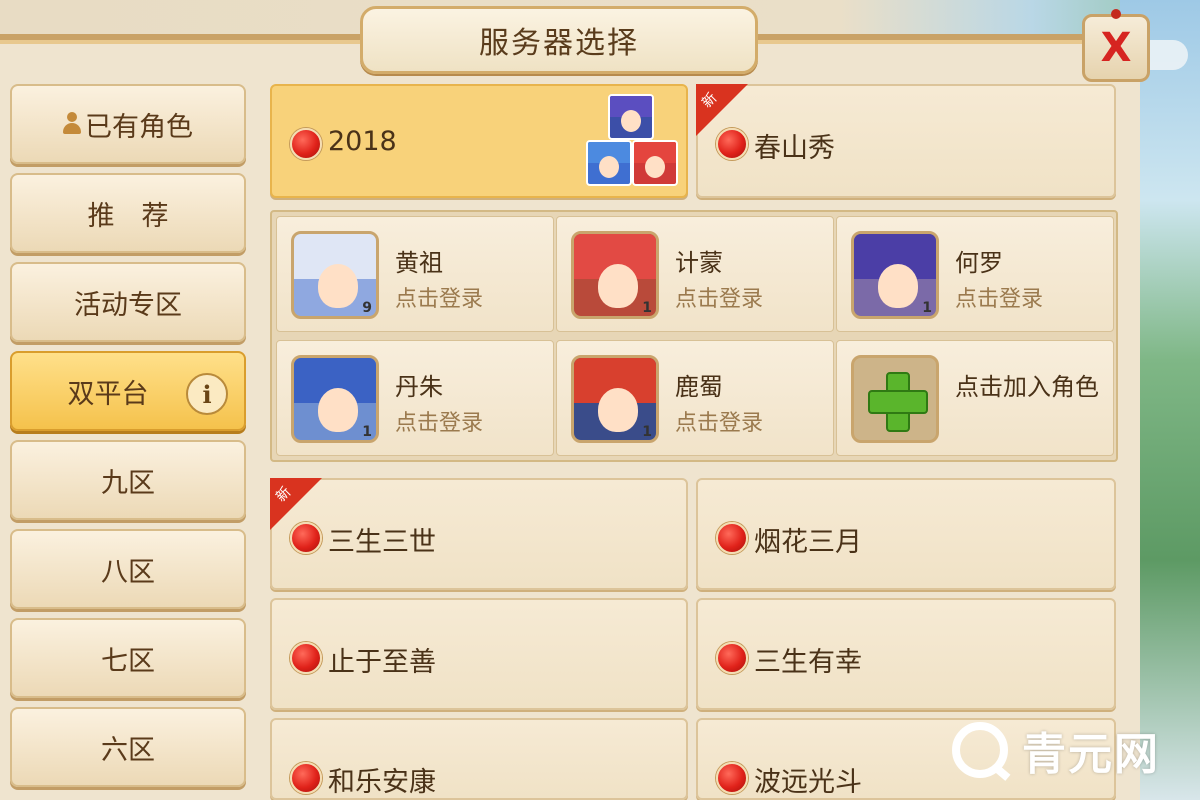 The height and width of the screenshot is (800, 1200). I want to click on server-name: 波远光斗, so click(808, 782).